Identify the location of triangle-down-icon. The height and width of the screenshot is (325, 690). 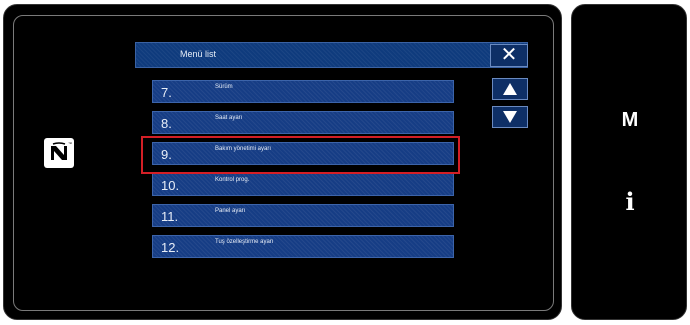
(510, 117).